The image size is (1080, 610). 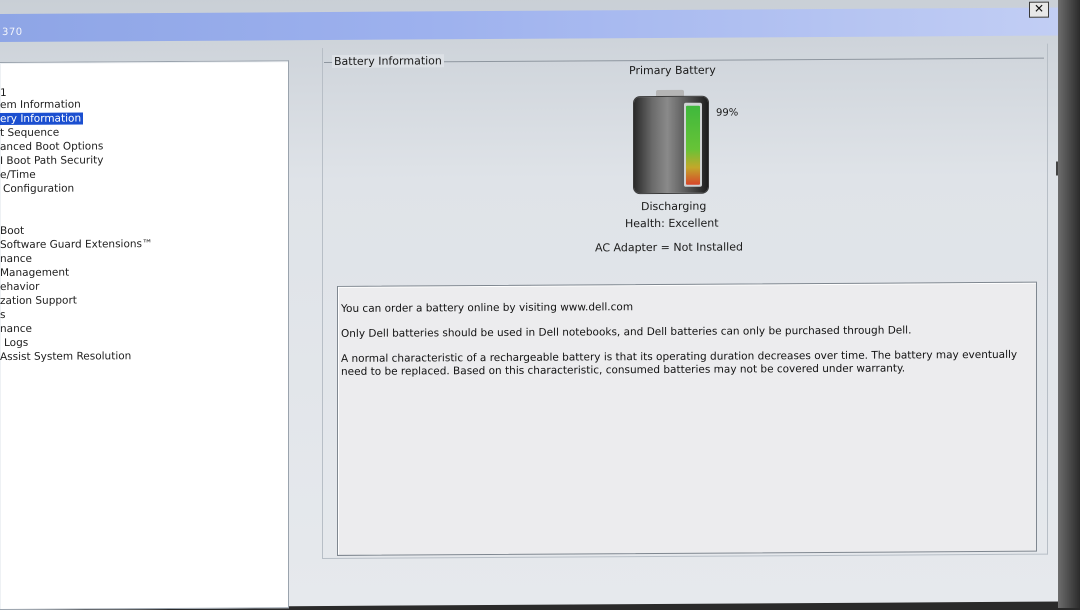 What do you see at coordinates (12, 231) in the screenshot?
I see `nav-item-boot: Boot` at bounding box center [12, 231].